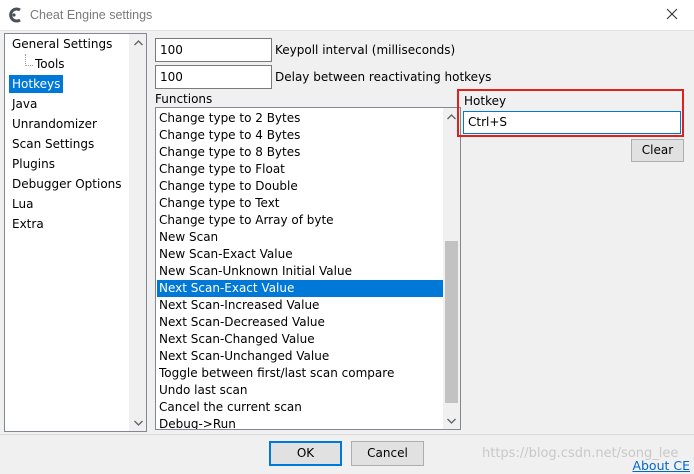  I want to click on hotkey-delay-label: Delay between reactivating hotkeys, so click(383, 77).